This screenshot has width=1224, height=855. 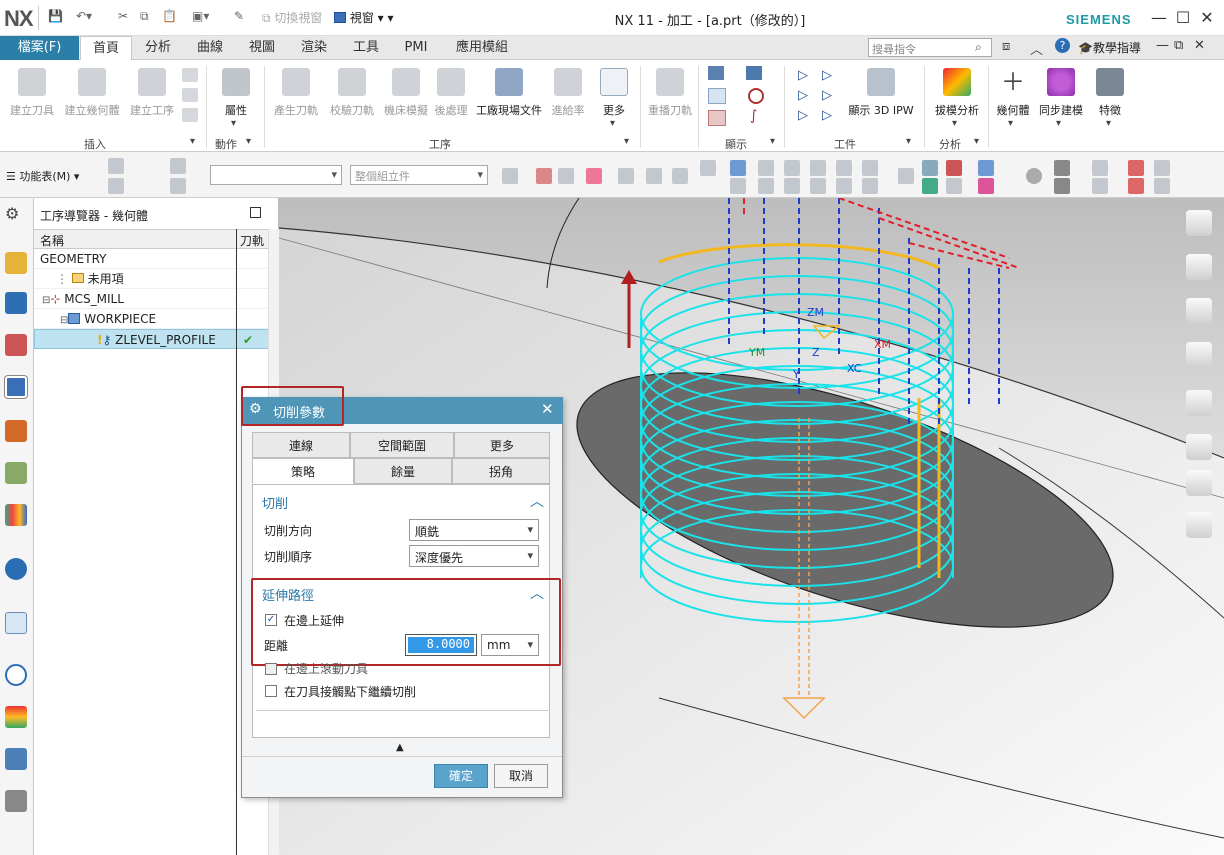 I want to click on tab-connection: 連線, so click(x=301, y=445).